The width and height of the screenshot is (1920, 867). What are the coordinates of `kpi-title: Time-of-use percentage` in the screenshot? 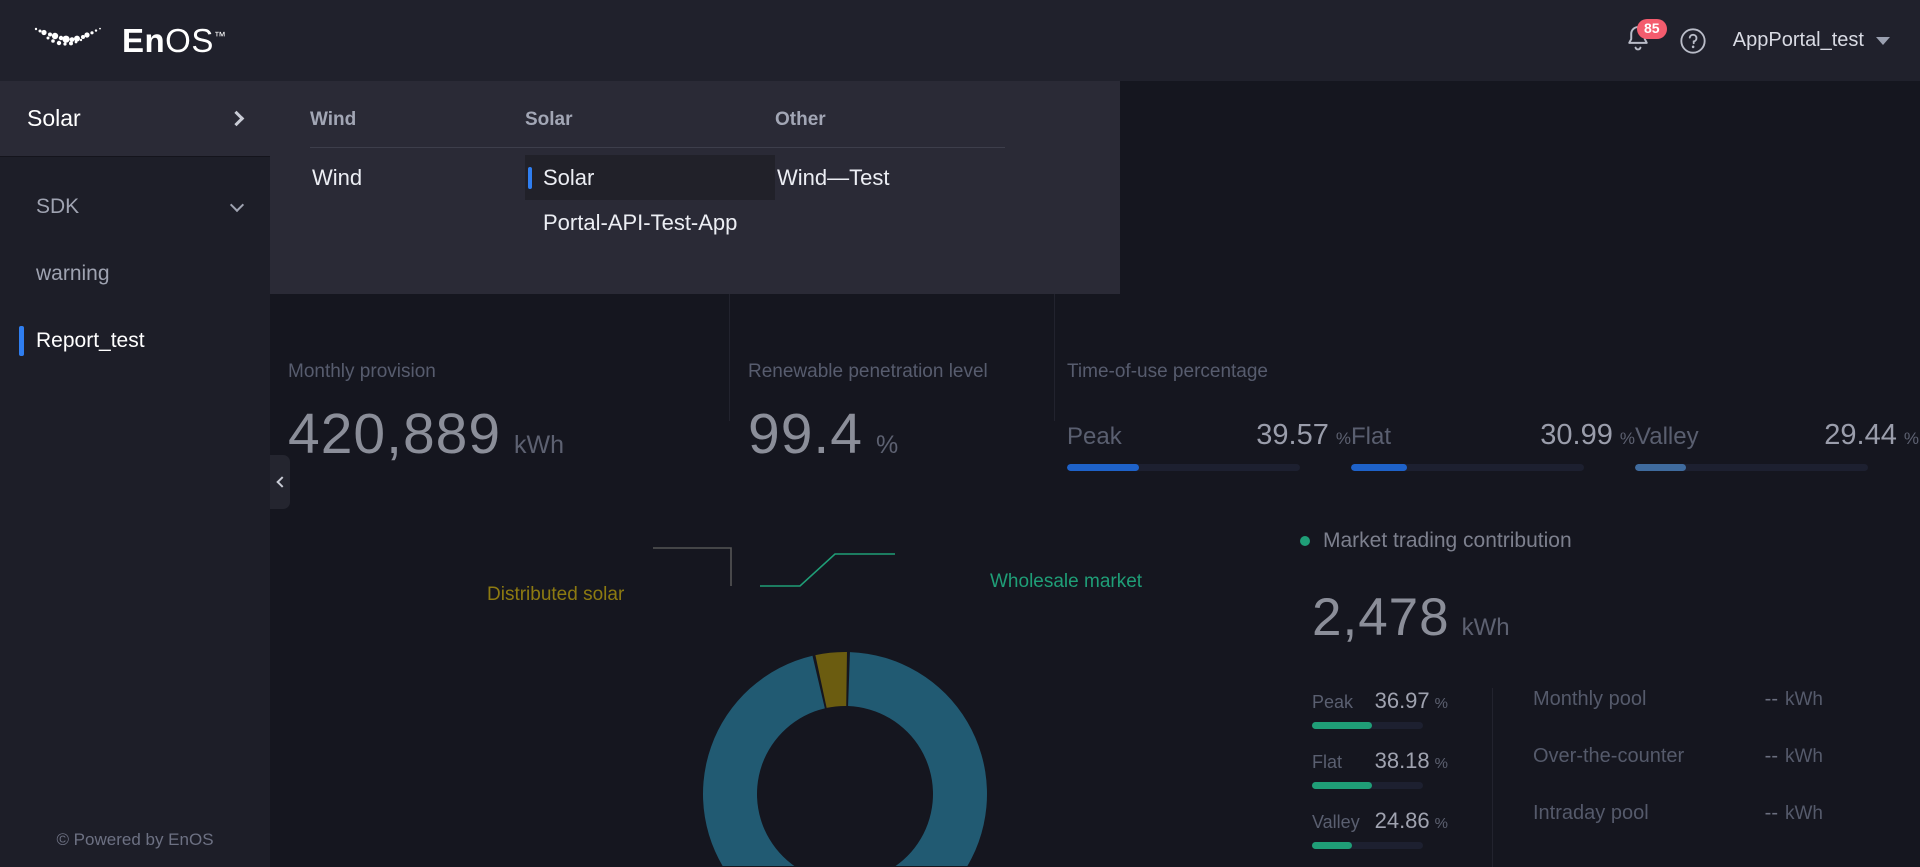 It's located at (1168, 371).